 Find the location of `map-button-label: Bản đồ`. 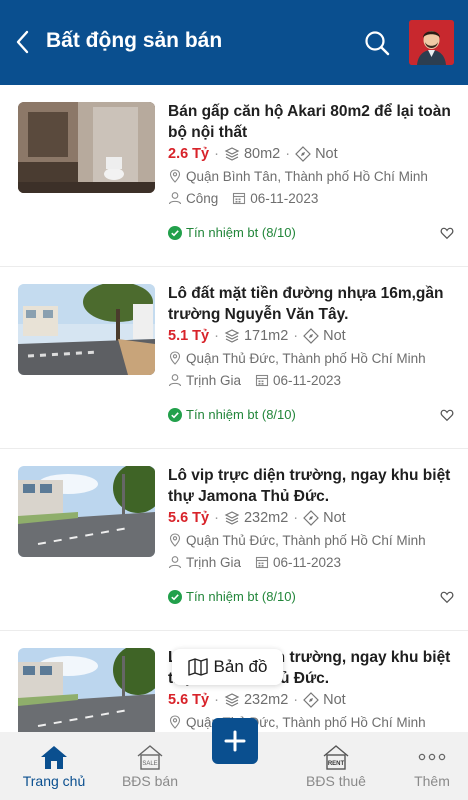

map-button-label: Bản đồ is located at coordinates (240, 666).